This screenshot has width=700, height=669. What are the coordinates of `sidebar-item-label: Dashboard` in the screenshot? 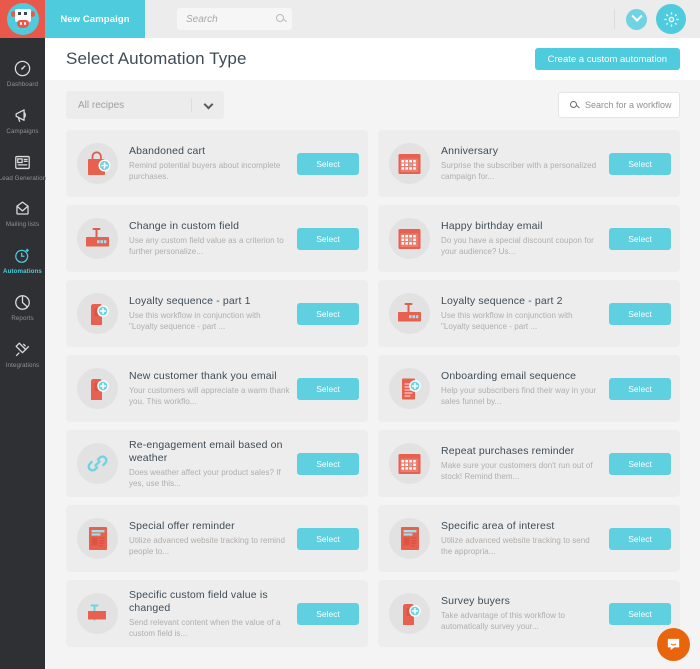 It's located at (22, 84).